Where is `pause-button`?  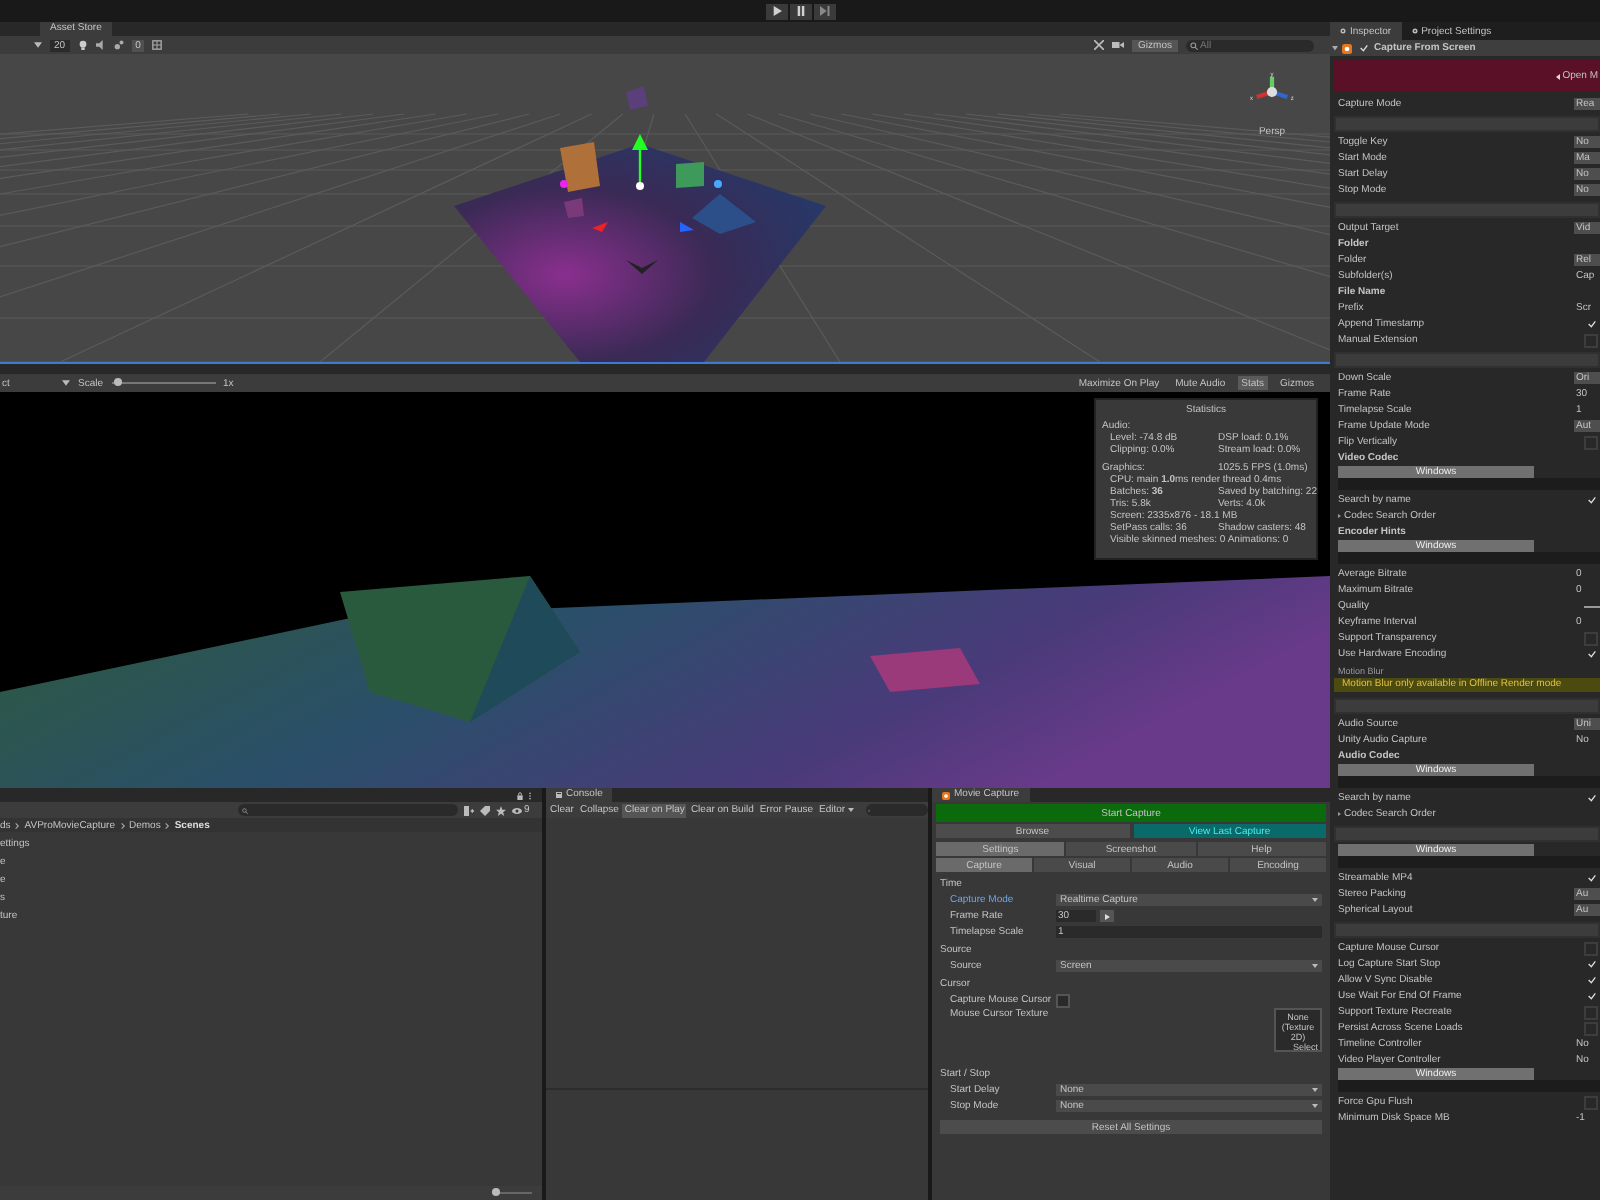 pause-button is located at coordinates (800, 11).